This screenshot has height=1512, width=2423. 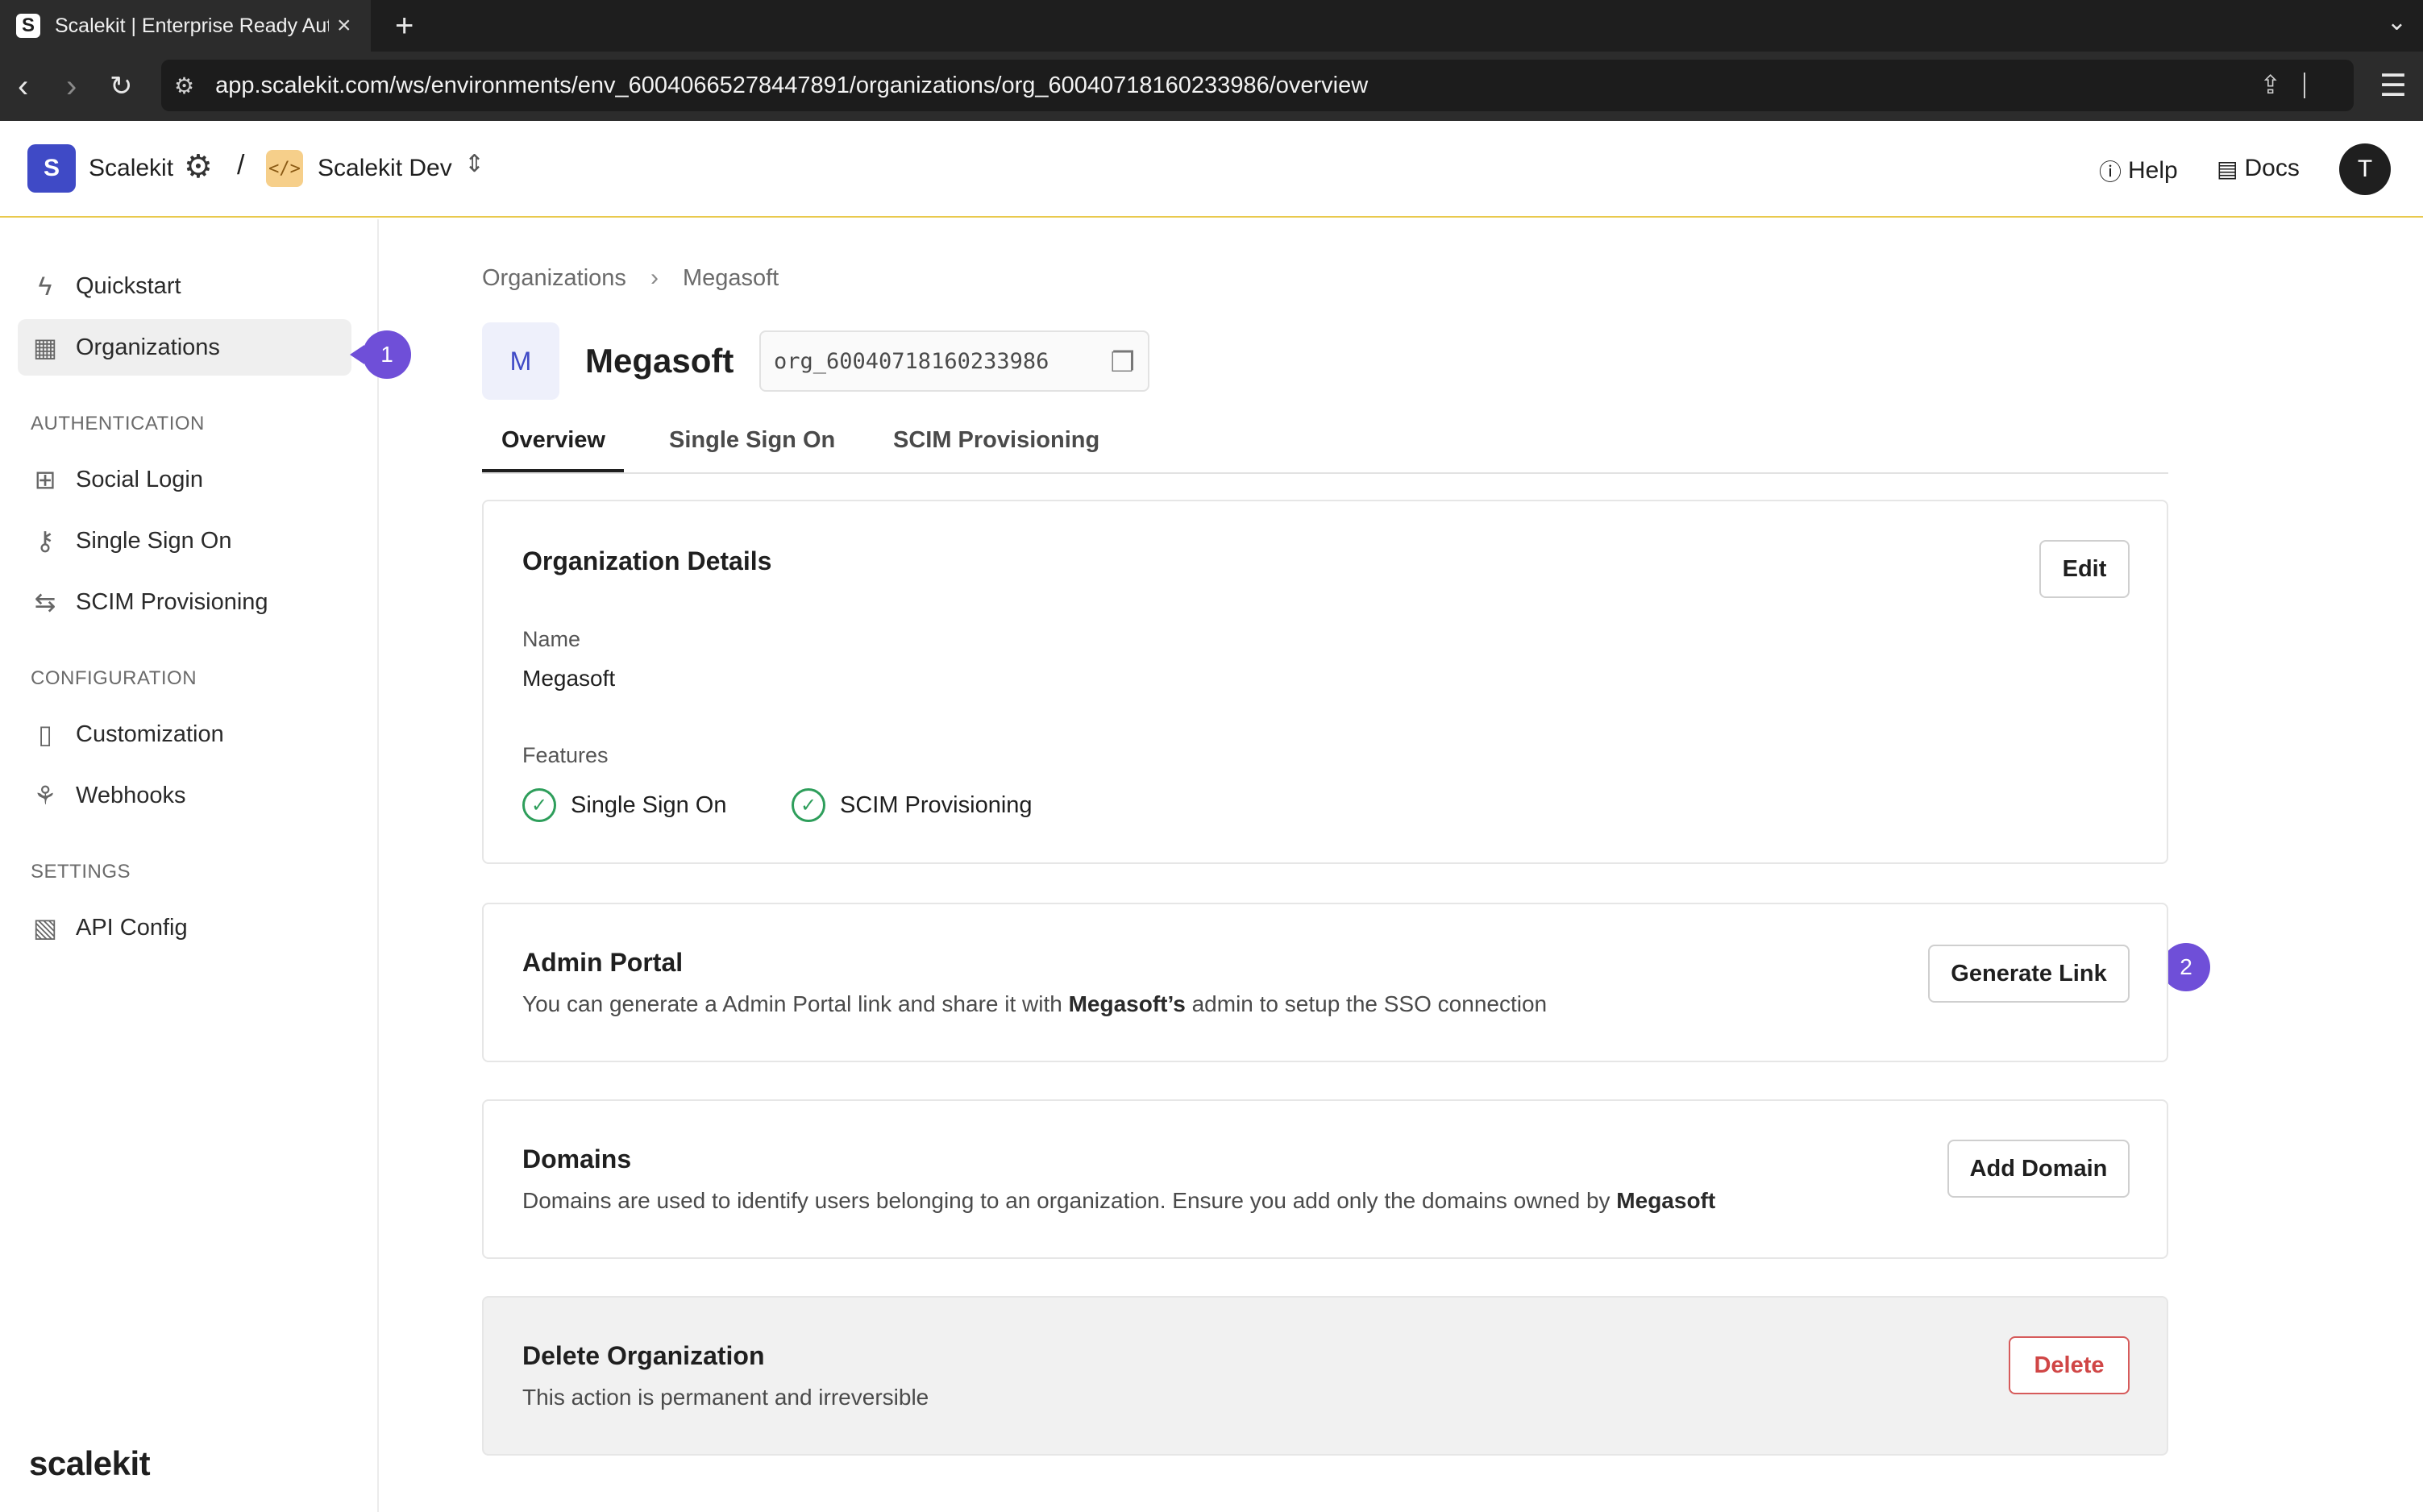 What do you see at coordinates (577, 1158) in the screenshot?
I see `card-title: Domains` at bounding box center [577, 1158].